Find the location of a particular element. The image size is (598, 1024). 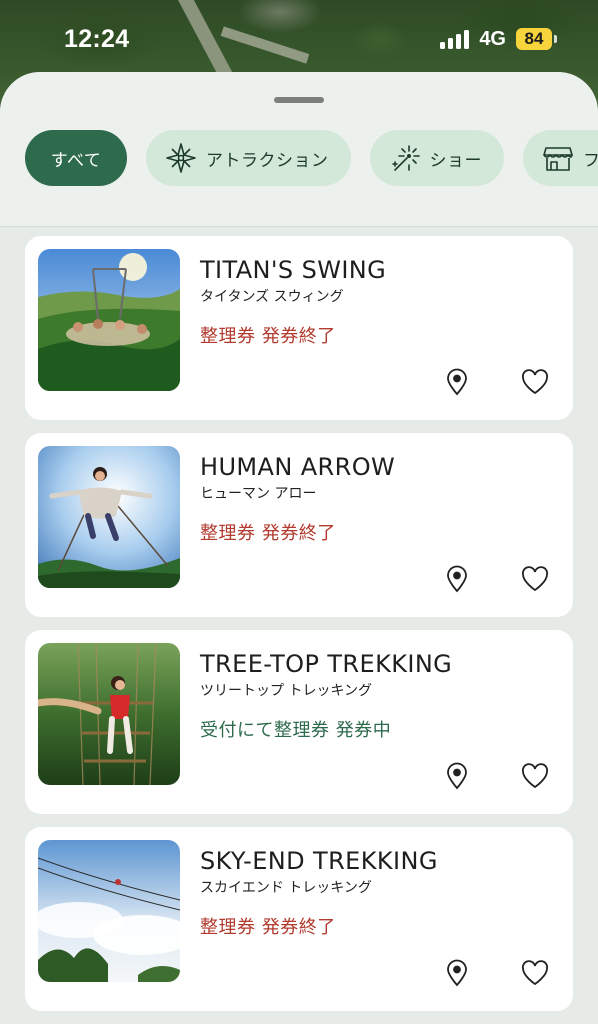

attraction-subtitle: ヒューマン アロー is located at coordinates (258, 494).